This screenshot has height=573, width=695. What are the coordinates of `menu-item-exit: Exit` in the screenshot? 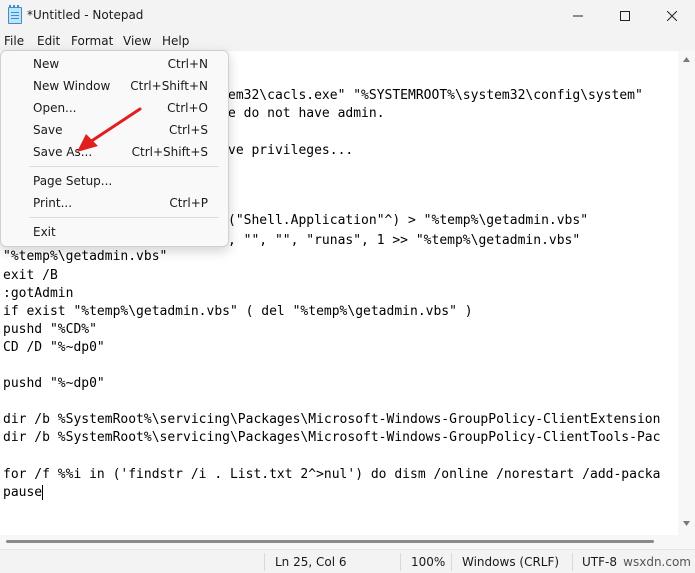 It's located at (114, 232).